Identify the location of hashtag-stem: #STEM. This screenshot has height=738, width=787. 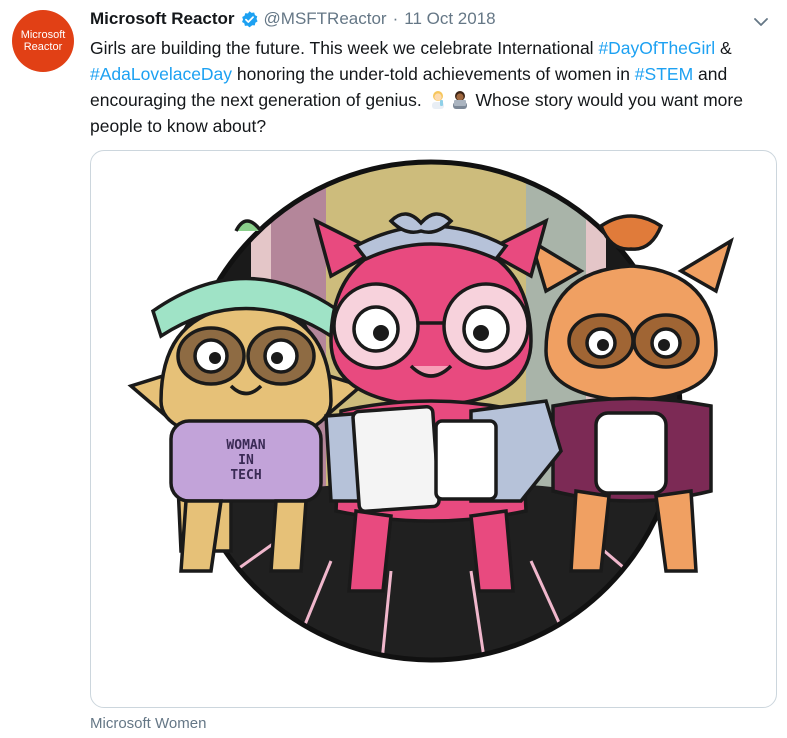
(664, 74).